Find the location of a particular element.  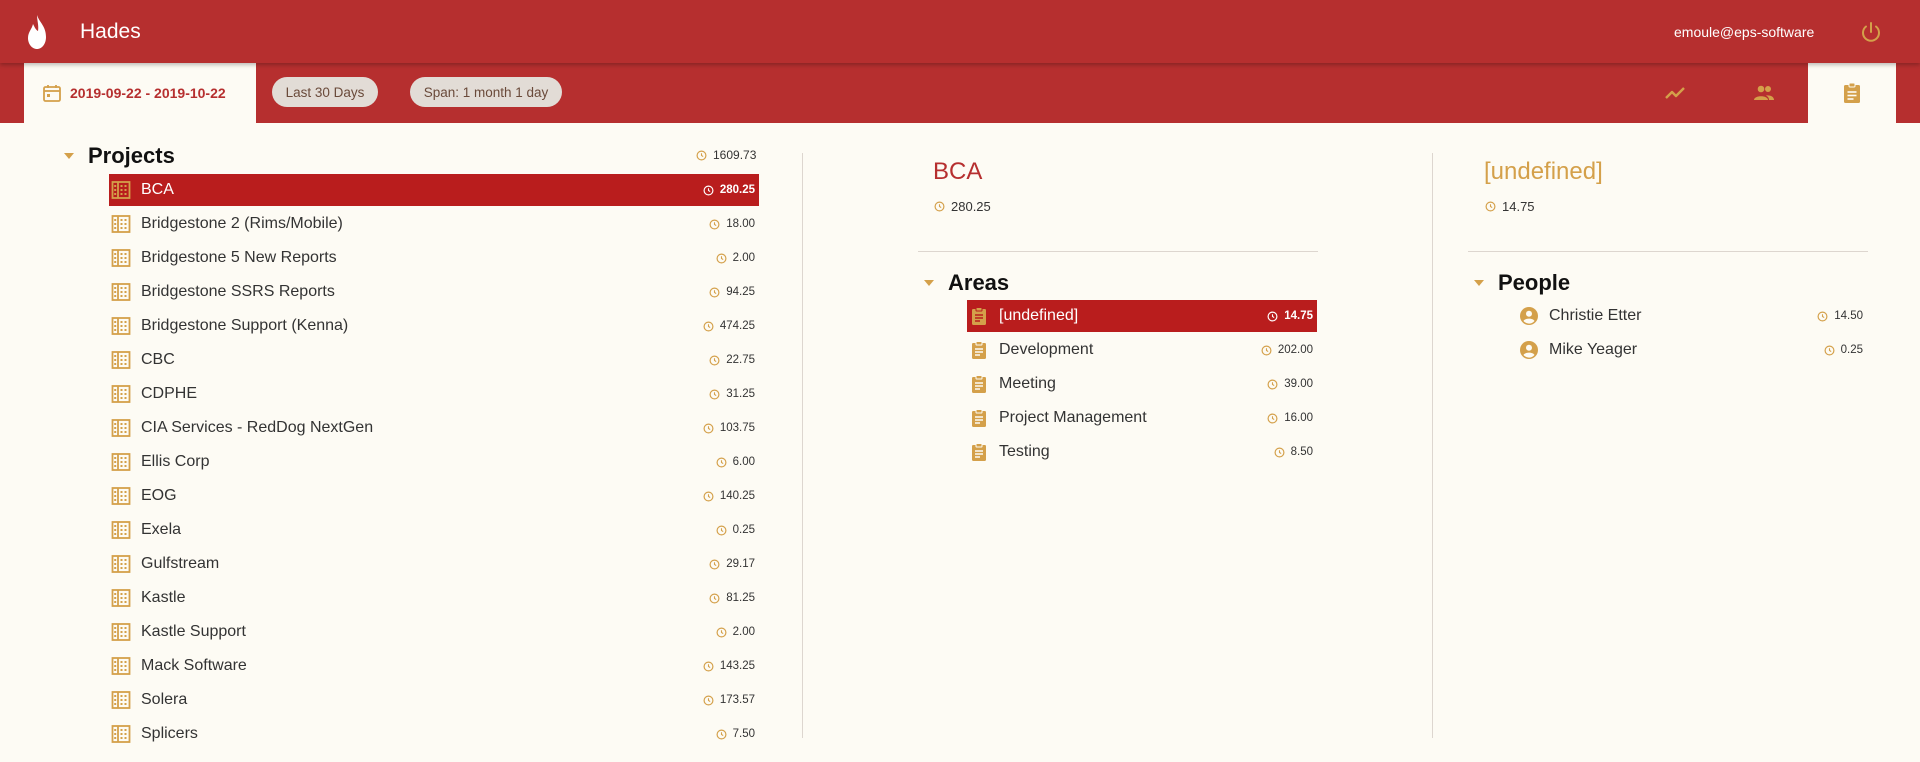

row-label: Exela is located at coordinates (161, 529).